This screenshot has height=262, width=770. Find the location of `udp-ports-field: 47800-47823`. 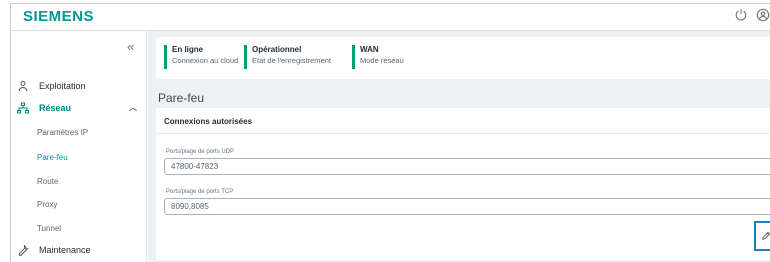

udp-ports-field: 47800-47823 is located at coordinates (467, 166).